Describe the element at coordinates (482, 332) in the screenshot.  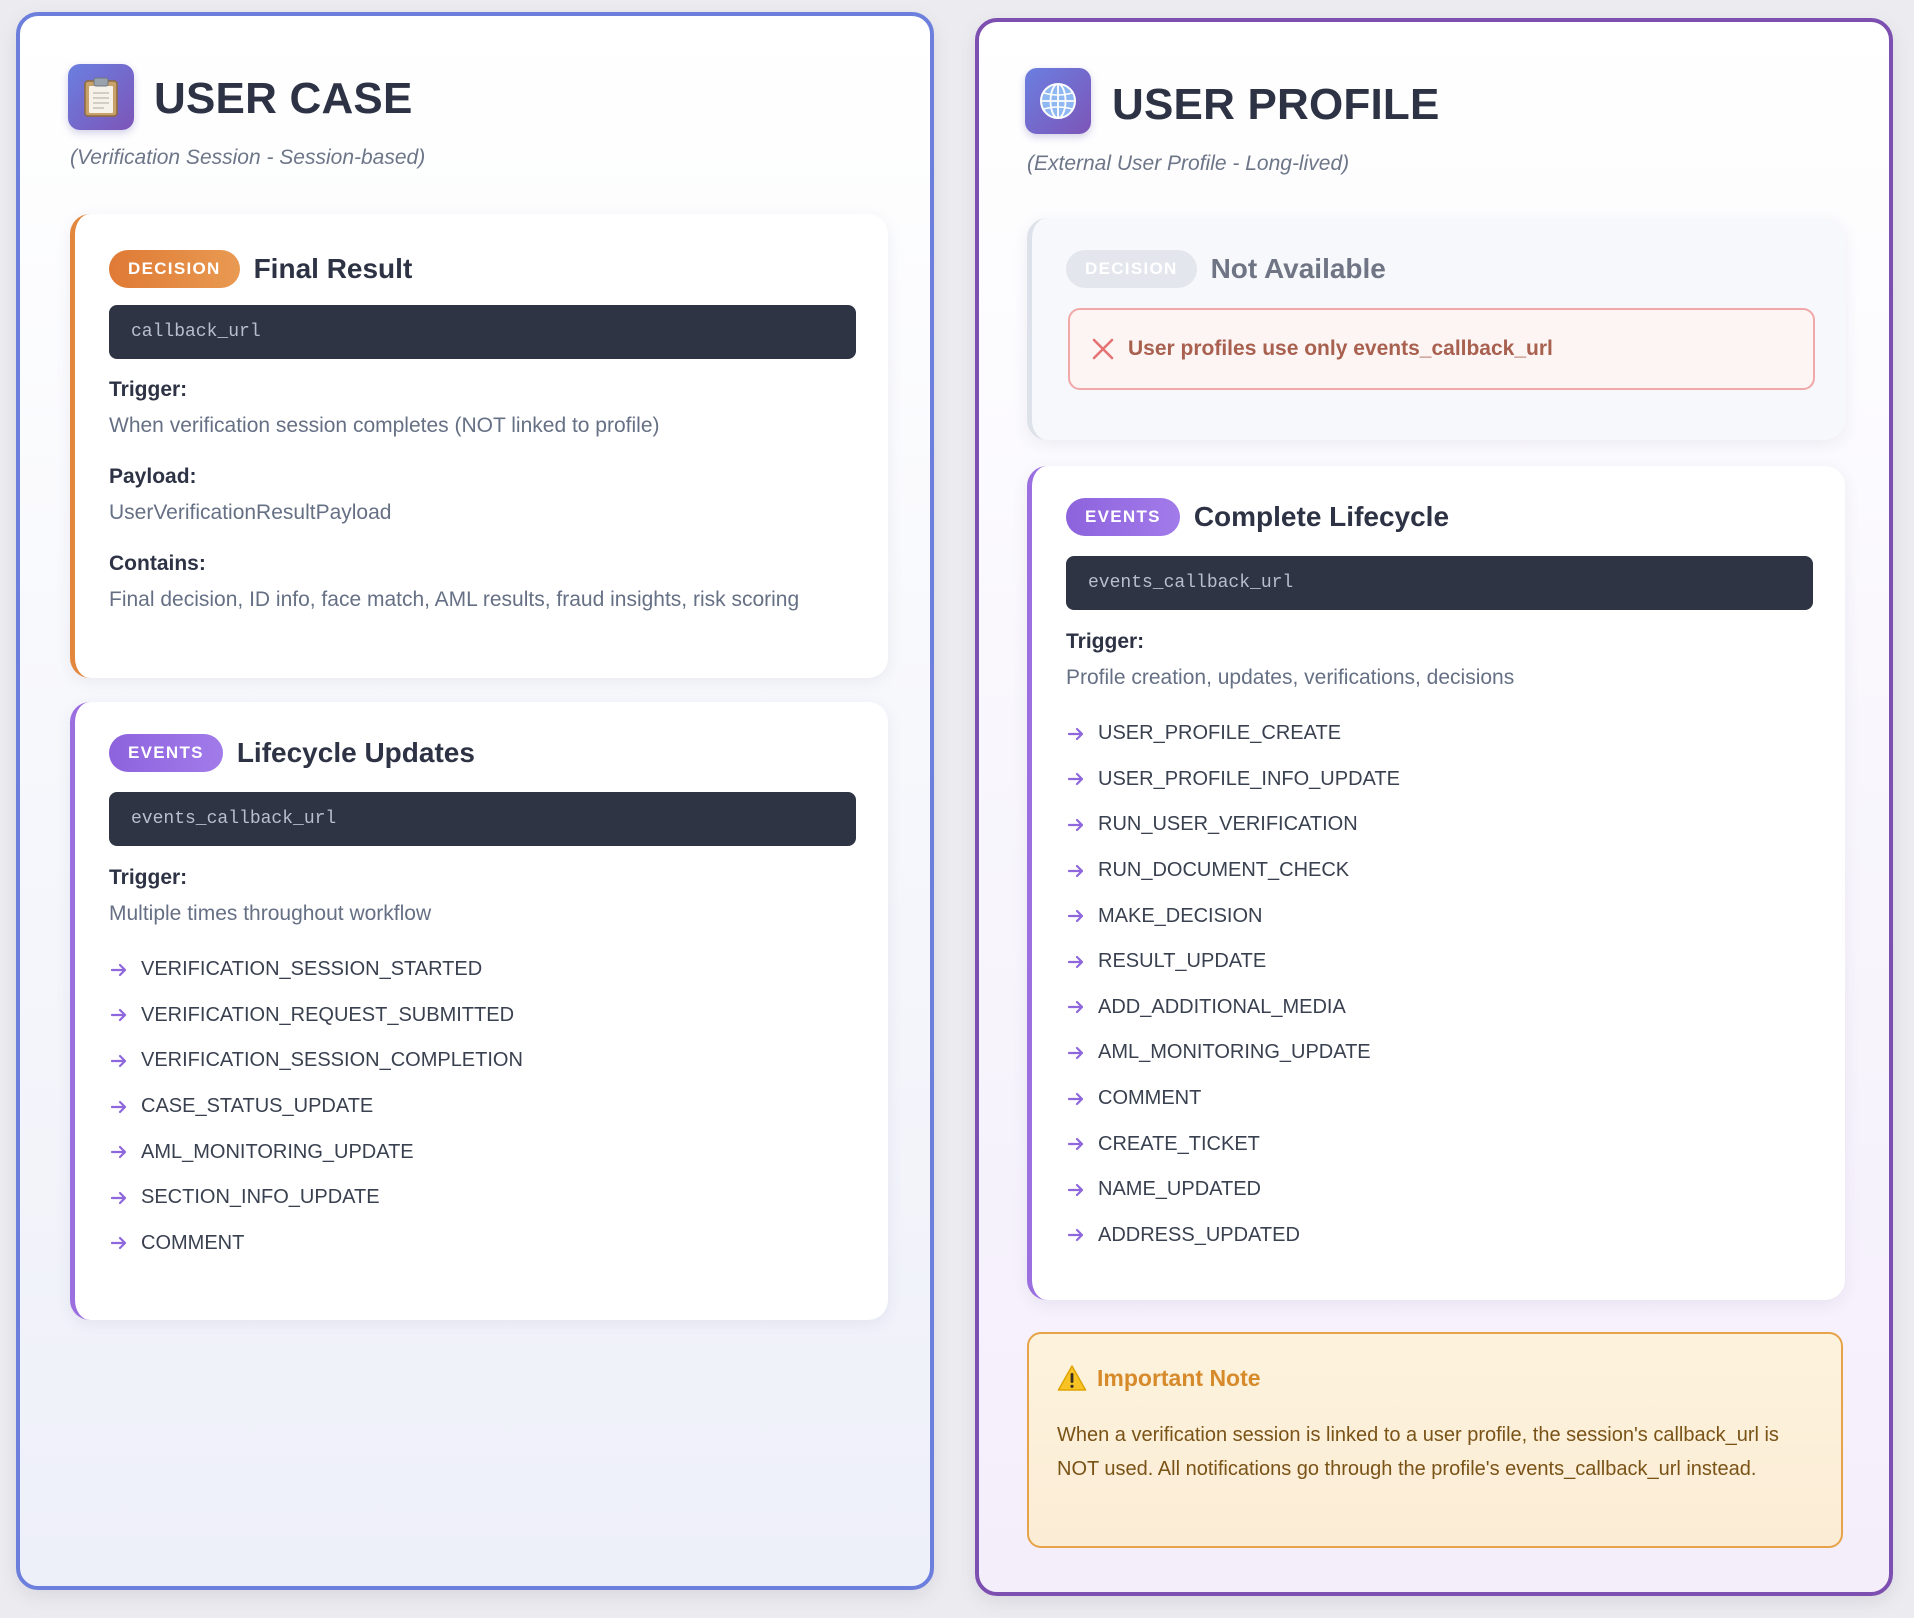
I see `callback-url-code: callback_url` at that location.